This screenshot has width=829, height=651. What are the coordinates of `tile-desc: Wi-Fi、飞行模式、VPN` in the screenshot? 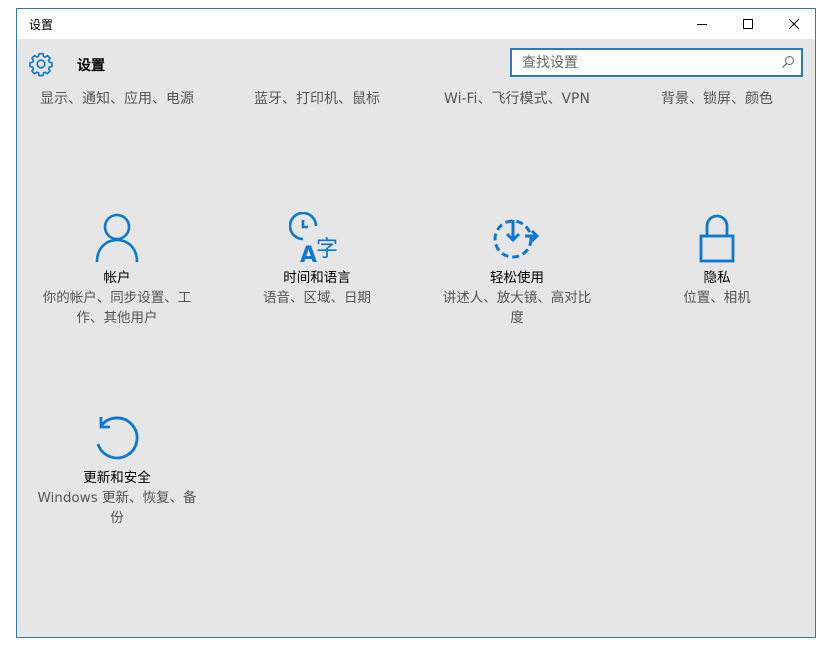 It's located at (517, 99).